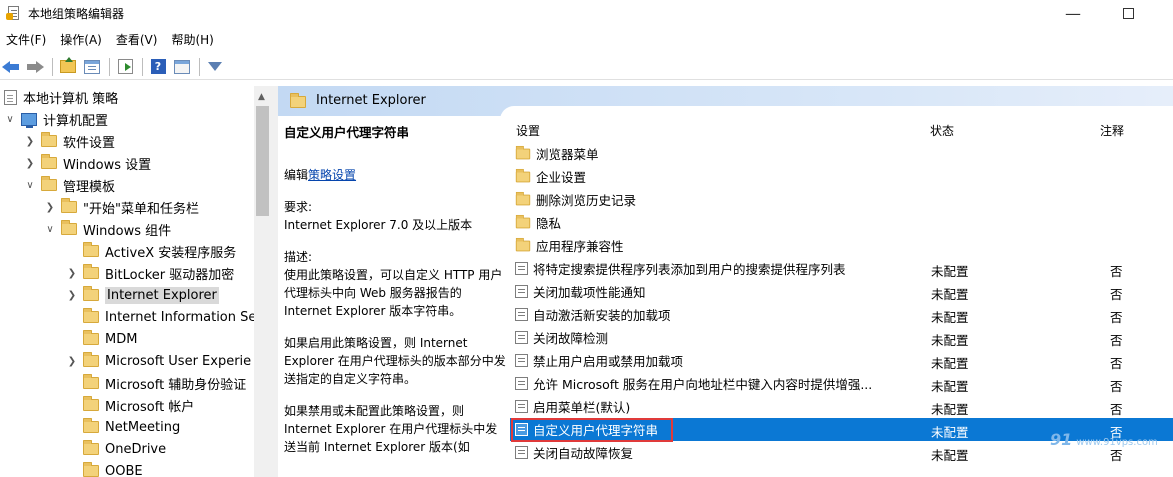  What do you see at coordinates (274, 281) in the screenshot?
I see `pane-splitter` at bounding box center [274, 281].